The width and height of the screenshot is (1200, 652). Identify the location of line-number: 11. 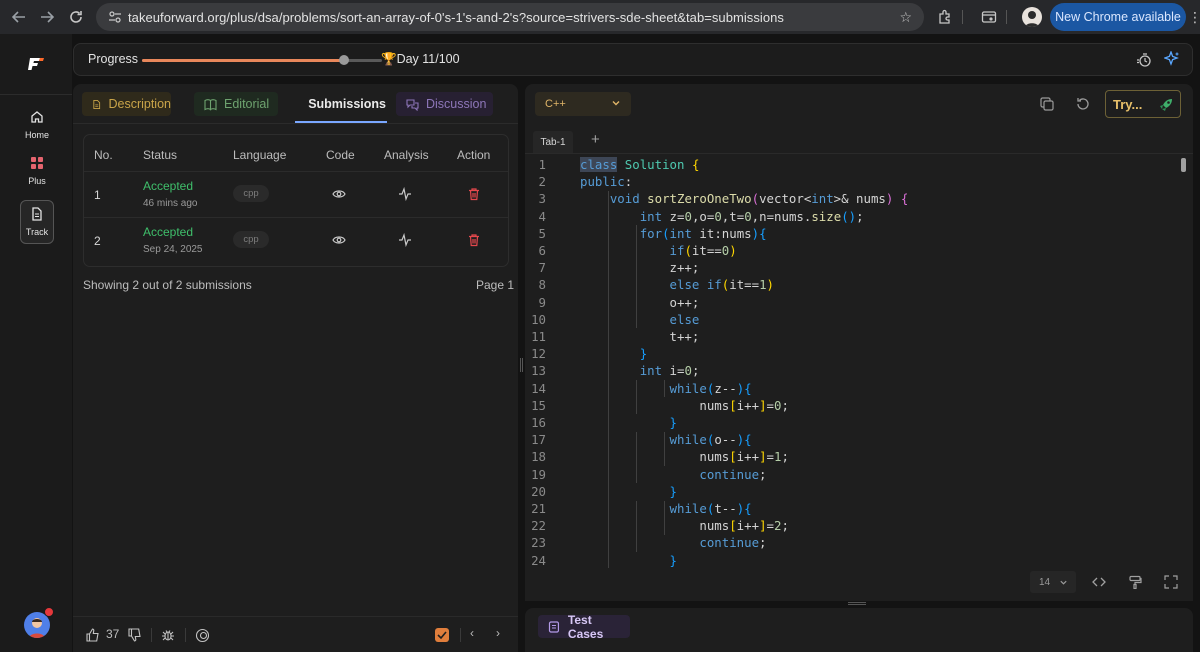
(538, 336).